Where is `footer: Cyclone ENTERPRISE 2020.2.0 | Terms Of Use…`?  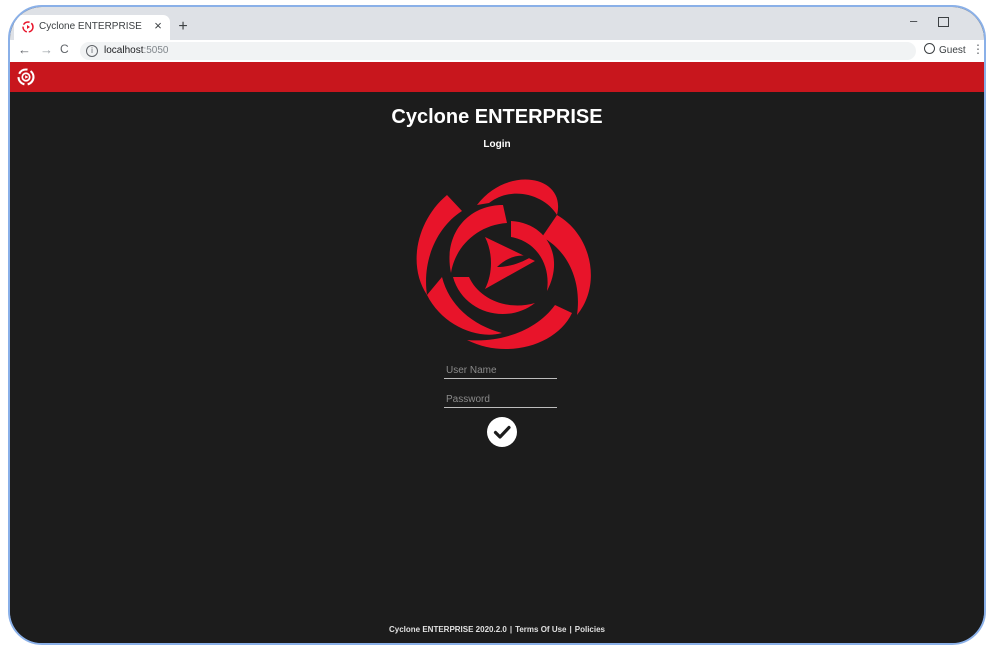
footer: Cyclone ENTERPRISE 2020.2.0 | Terms Of Use… is located at coordinates (497, 629).